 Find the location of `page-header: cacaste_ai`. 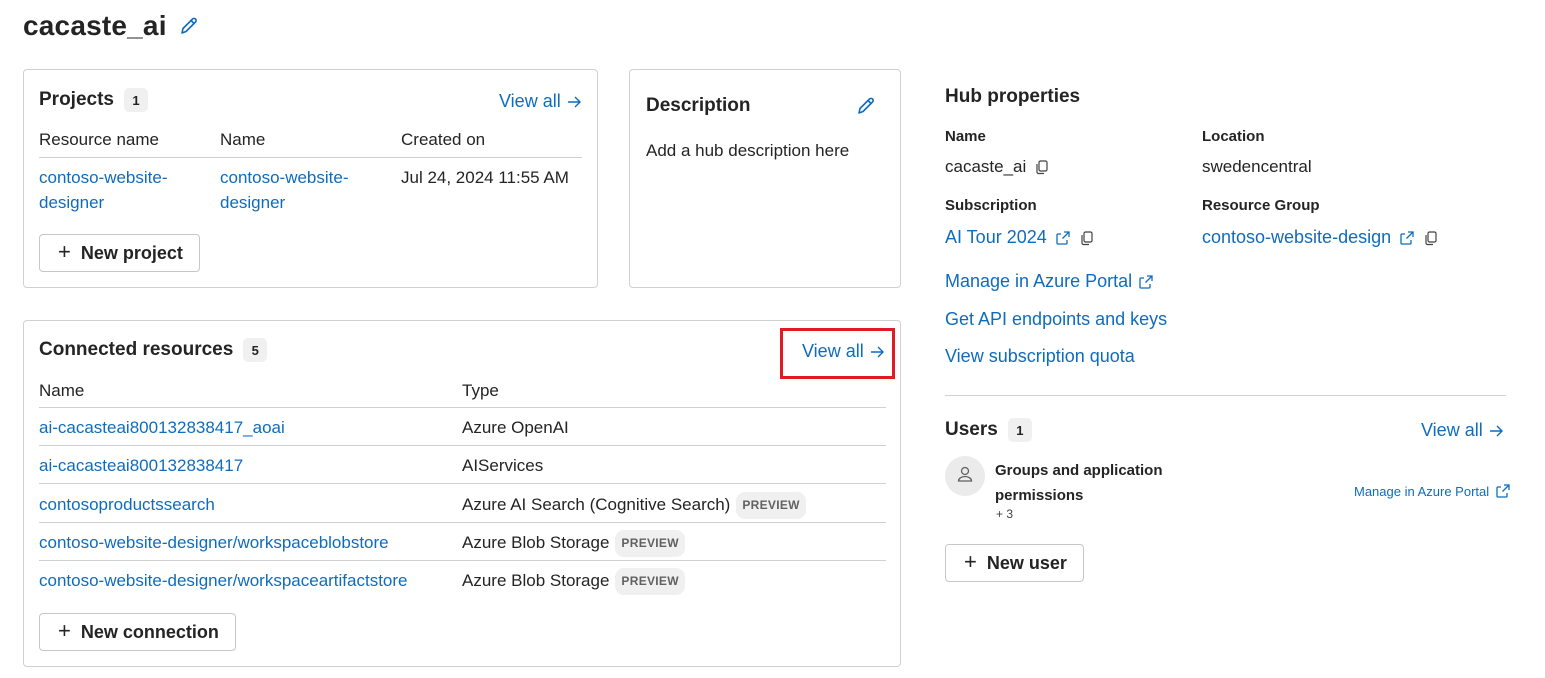

page-header: cacaste_ai is located at coordinates (112, 26).